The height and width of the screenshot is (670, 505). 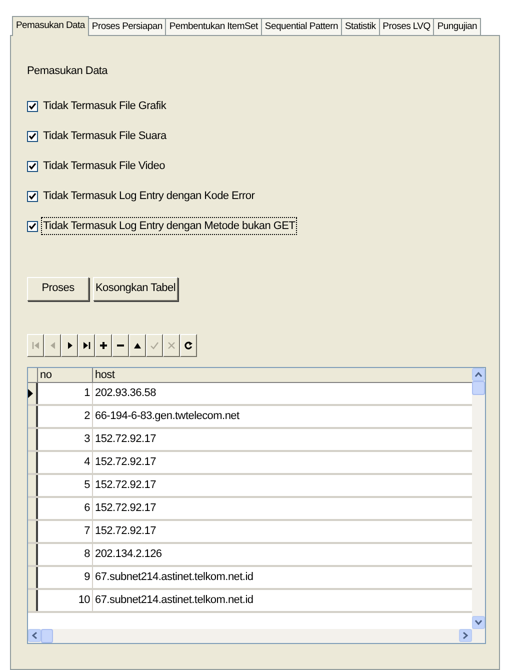 I want to click on scroll-up-button, so click(x=478, y=374).